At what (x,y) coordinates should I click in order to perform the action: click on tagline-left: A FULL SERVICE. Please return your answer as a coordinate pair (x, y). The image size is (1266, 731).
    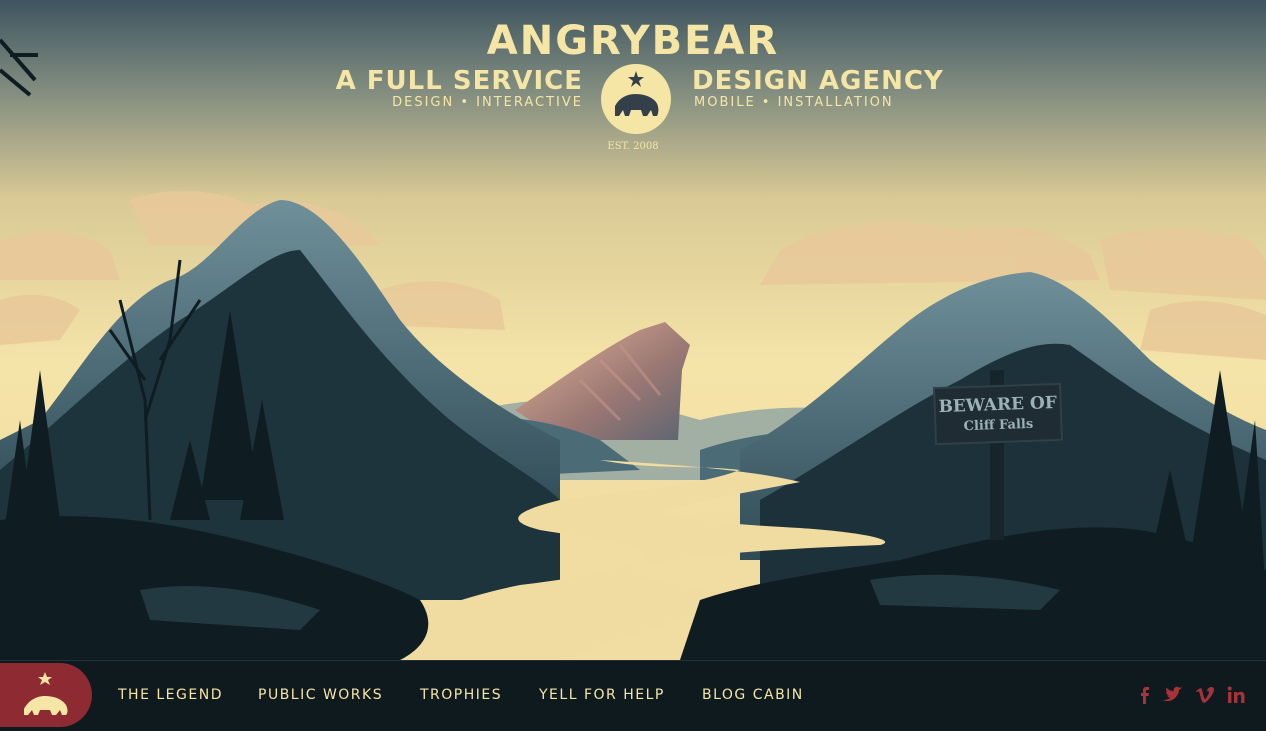
    Looking at the image, I should click on (459, 81).